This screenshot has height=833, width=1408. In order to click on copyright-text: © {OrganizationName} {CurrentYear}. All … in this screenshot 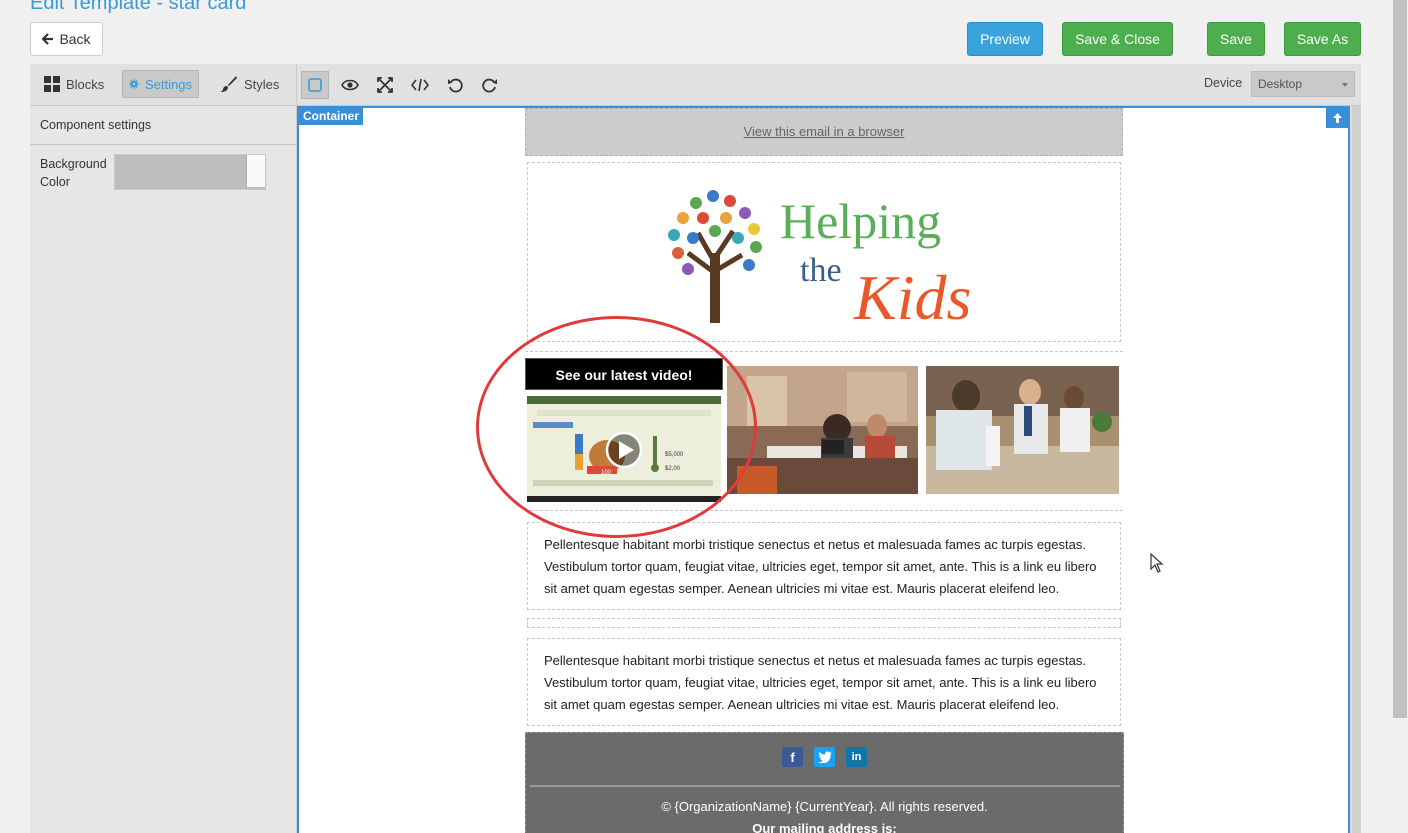, I will do `click(824, 806)`.